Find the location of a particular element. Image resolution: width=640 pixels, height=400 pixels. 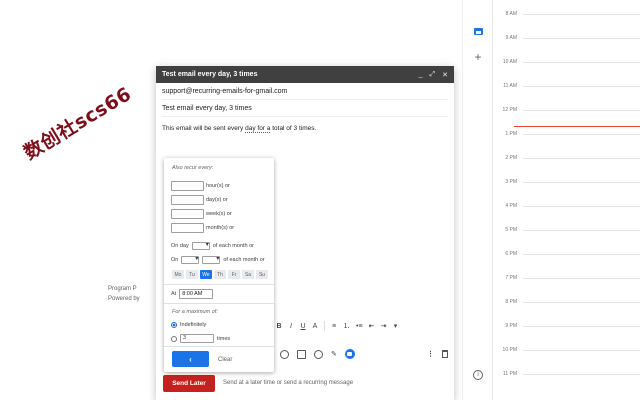

subject-text: Test email every day, 3 times is located at coordinates (207, 108).